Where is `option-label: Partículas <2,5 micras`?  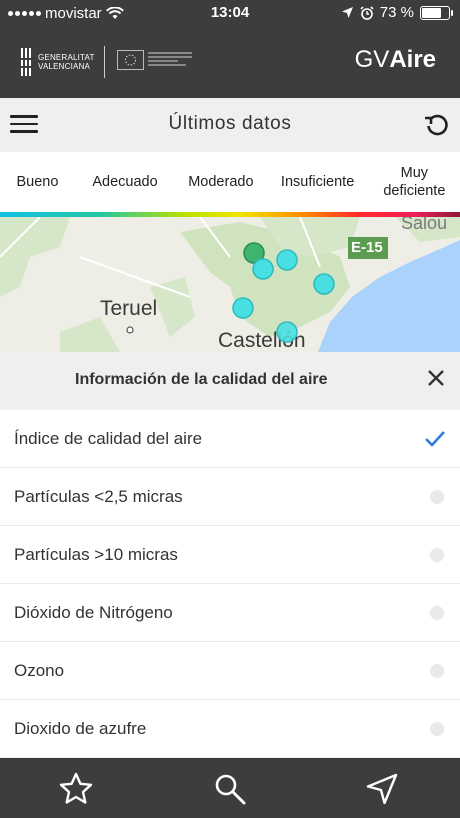 option-label: Partículas <2,5 micras is located at coordinates (98, 496).